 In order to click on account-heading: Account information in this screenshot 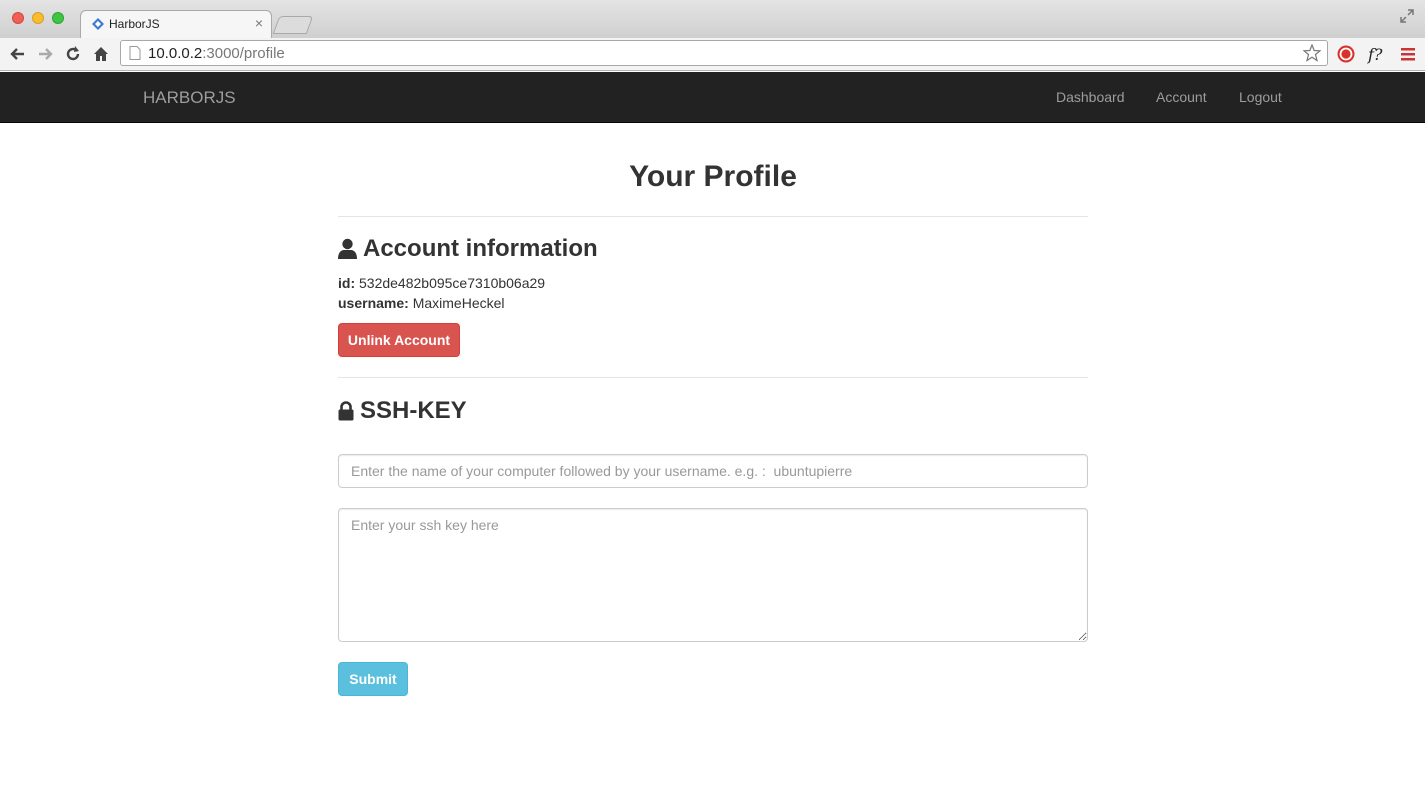, I will do `click(468, 249)`.